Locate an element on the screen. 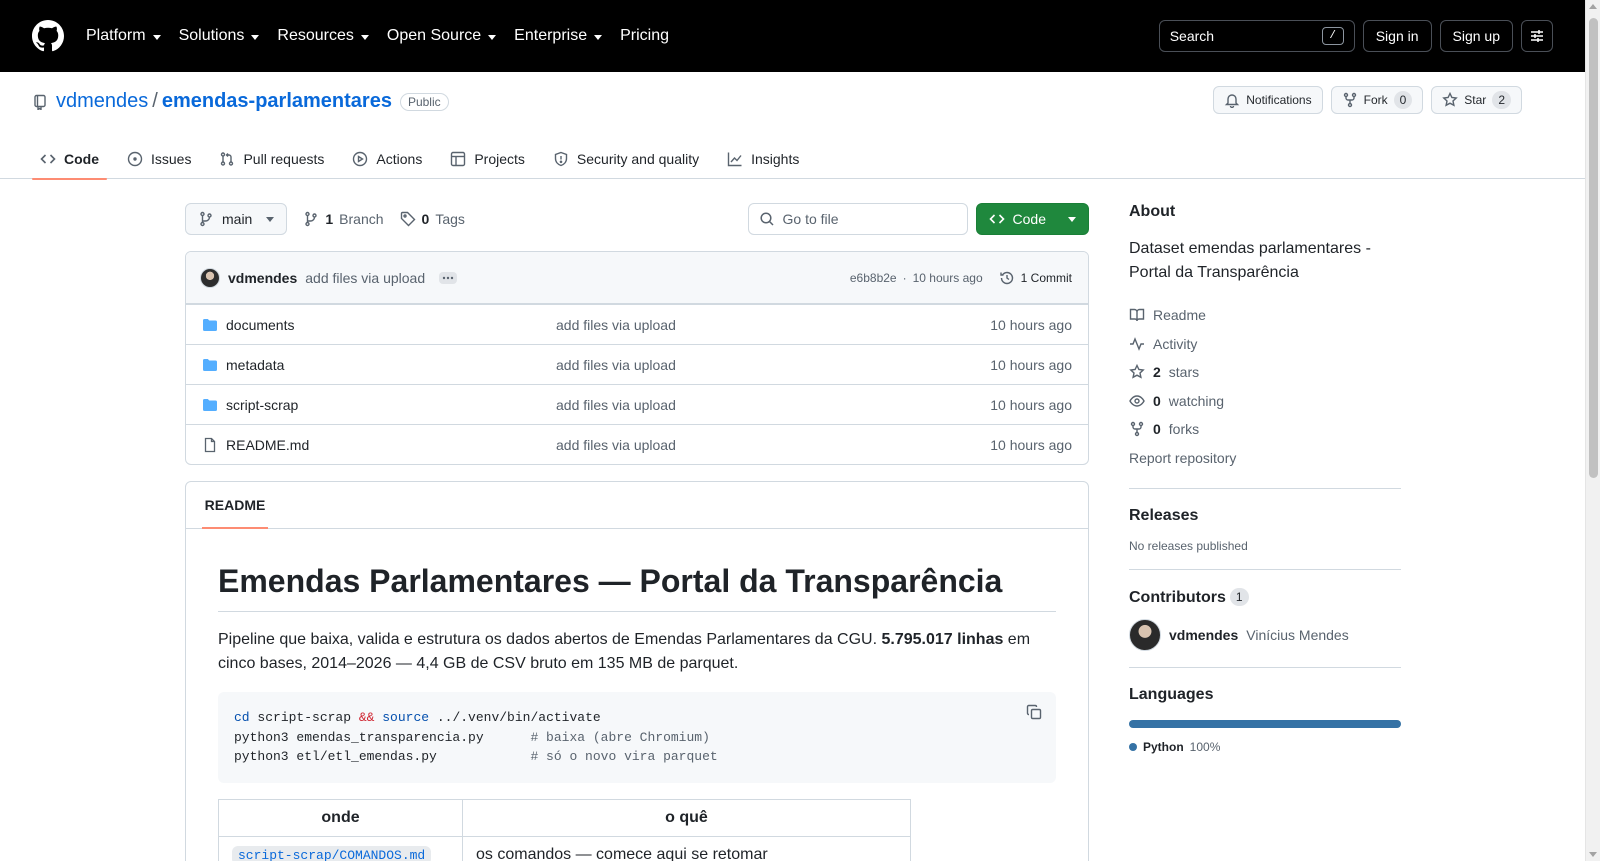 This screenshot has width=1600, height=861. forks-count: 0 is located at coordinates (1157, 429).